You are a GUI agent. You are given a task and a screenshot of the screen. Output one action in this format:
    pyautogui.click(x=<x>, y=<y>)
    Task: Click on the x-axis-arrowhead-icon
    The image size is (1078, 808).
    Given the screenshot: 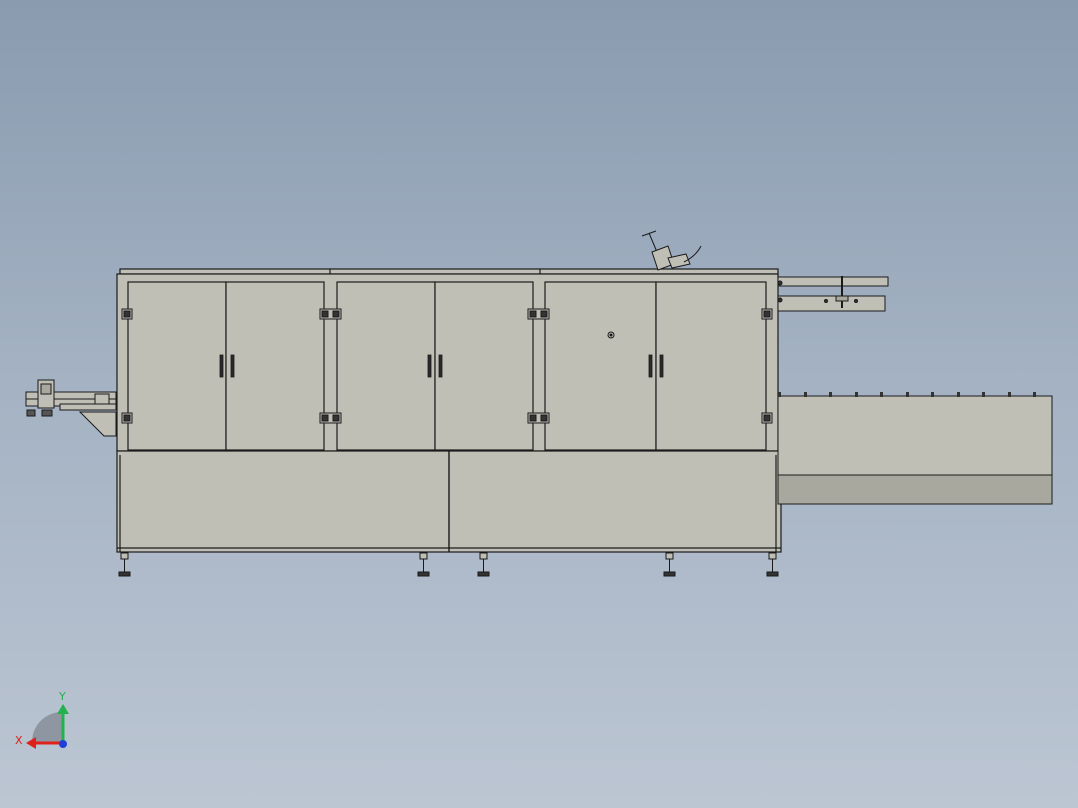 What is the action you would take?
    pyautogui.click(x=31, y=743)
    